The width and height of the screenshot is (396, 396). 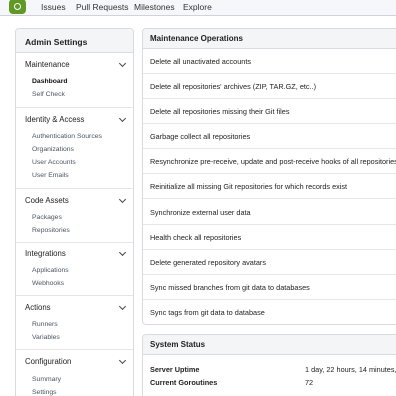 What do you see at coordinates (50, 81) in the screenshot?
I see `sidebar-item-dashboard: Dashboard` at bounding box center [50, 81].